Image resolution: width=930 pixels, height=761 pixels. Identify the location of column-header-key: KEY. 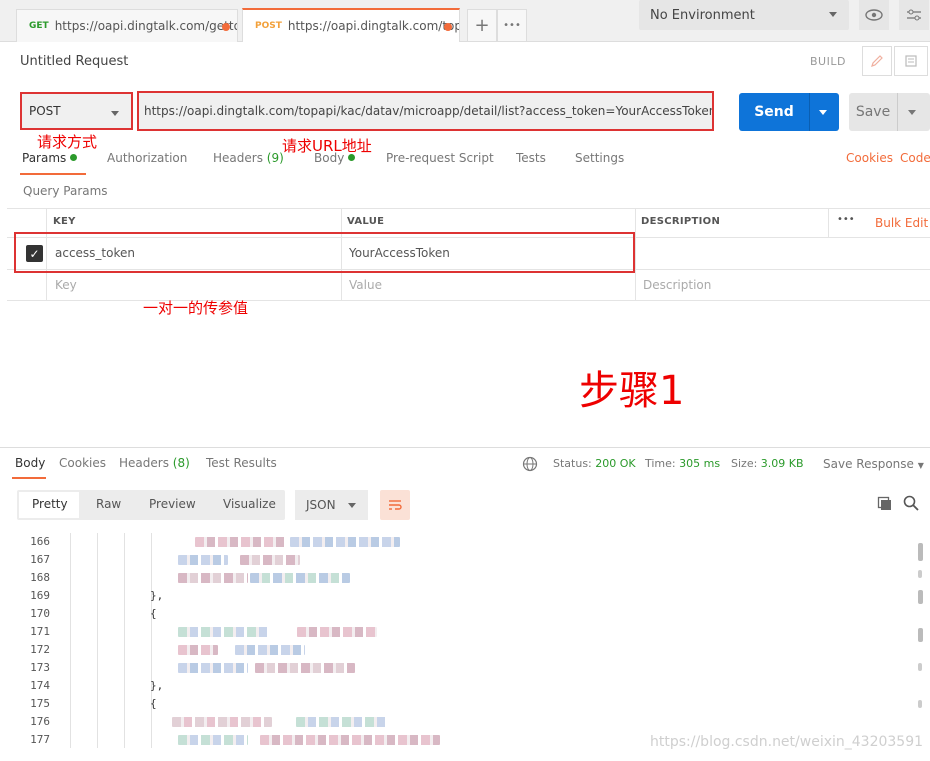
(64, 221).